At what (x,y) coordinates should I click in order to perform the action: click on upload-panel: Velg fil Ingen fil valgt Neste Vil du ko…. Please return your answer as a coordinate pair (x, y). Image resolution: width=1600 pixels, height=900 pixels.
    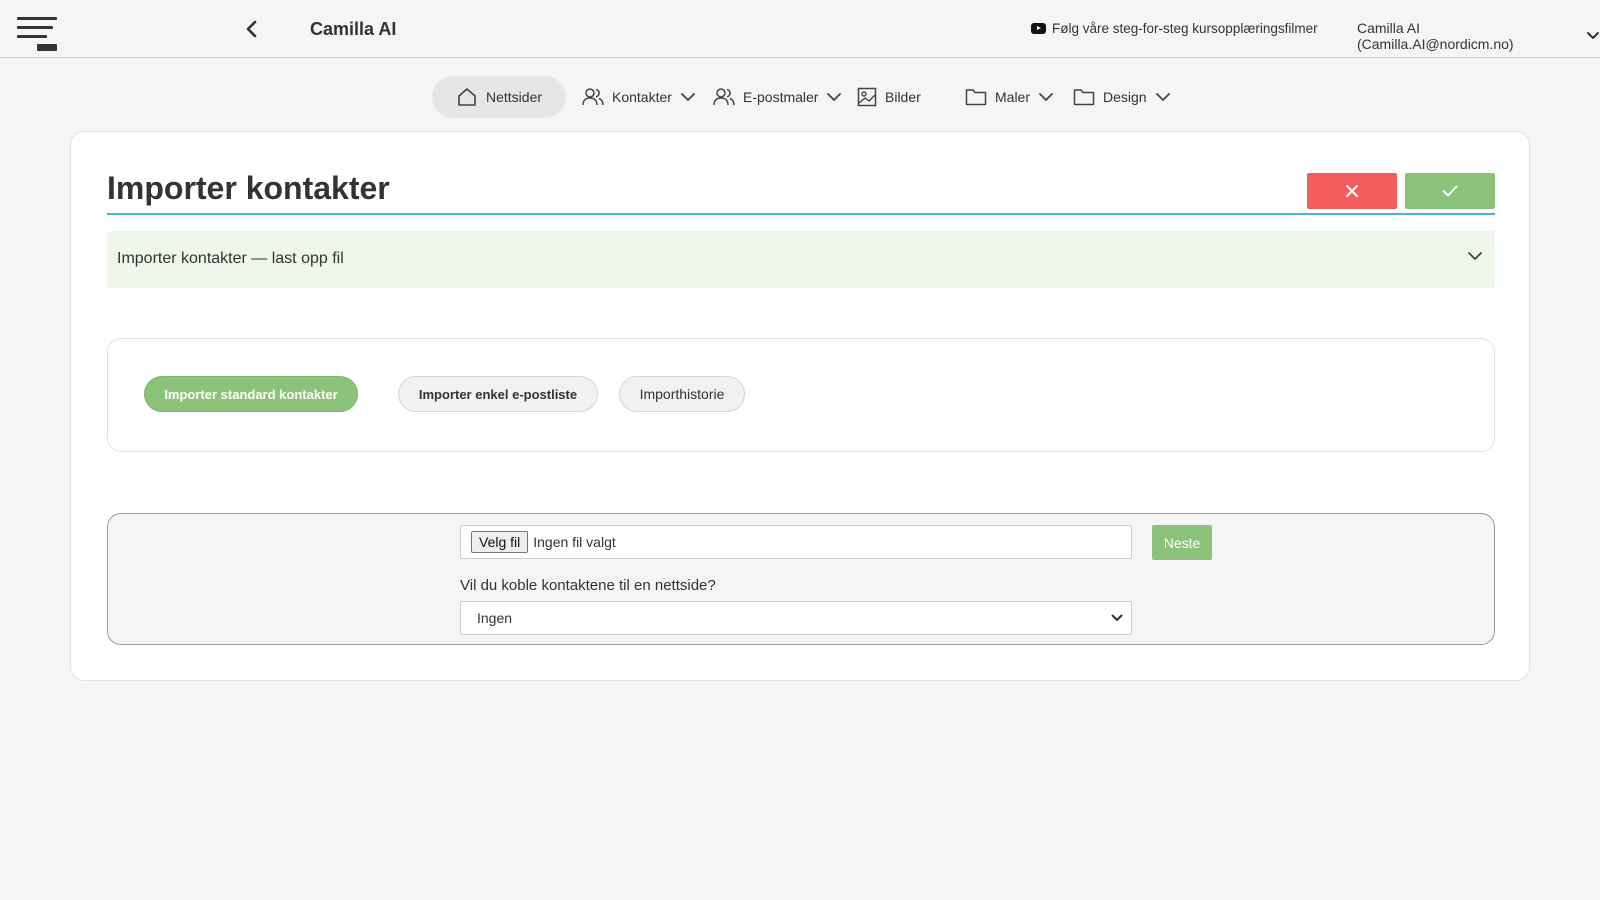
    Looking at the image, I should click on (801, 579).